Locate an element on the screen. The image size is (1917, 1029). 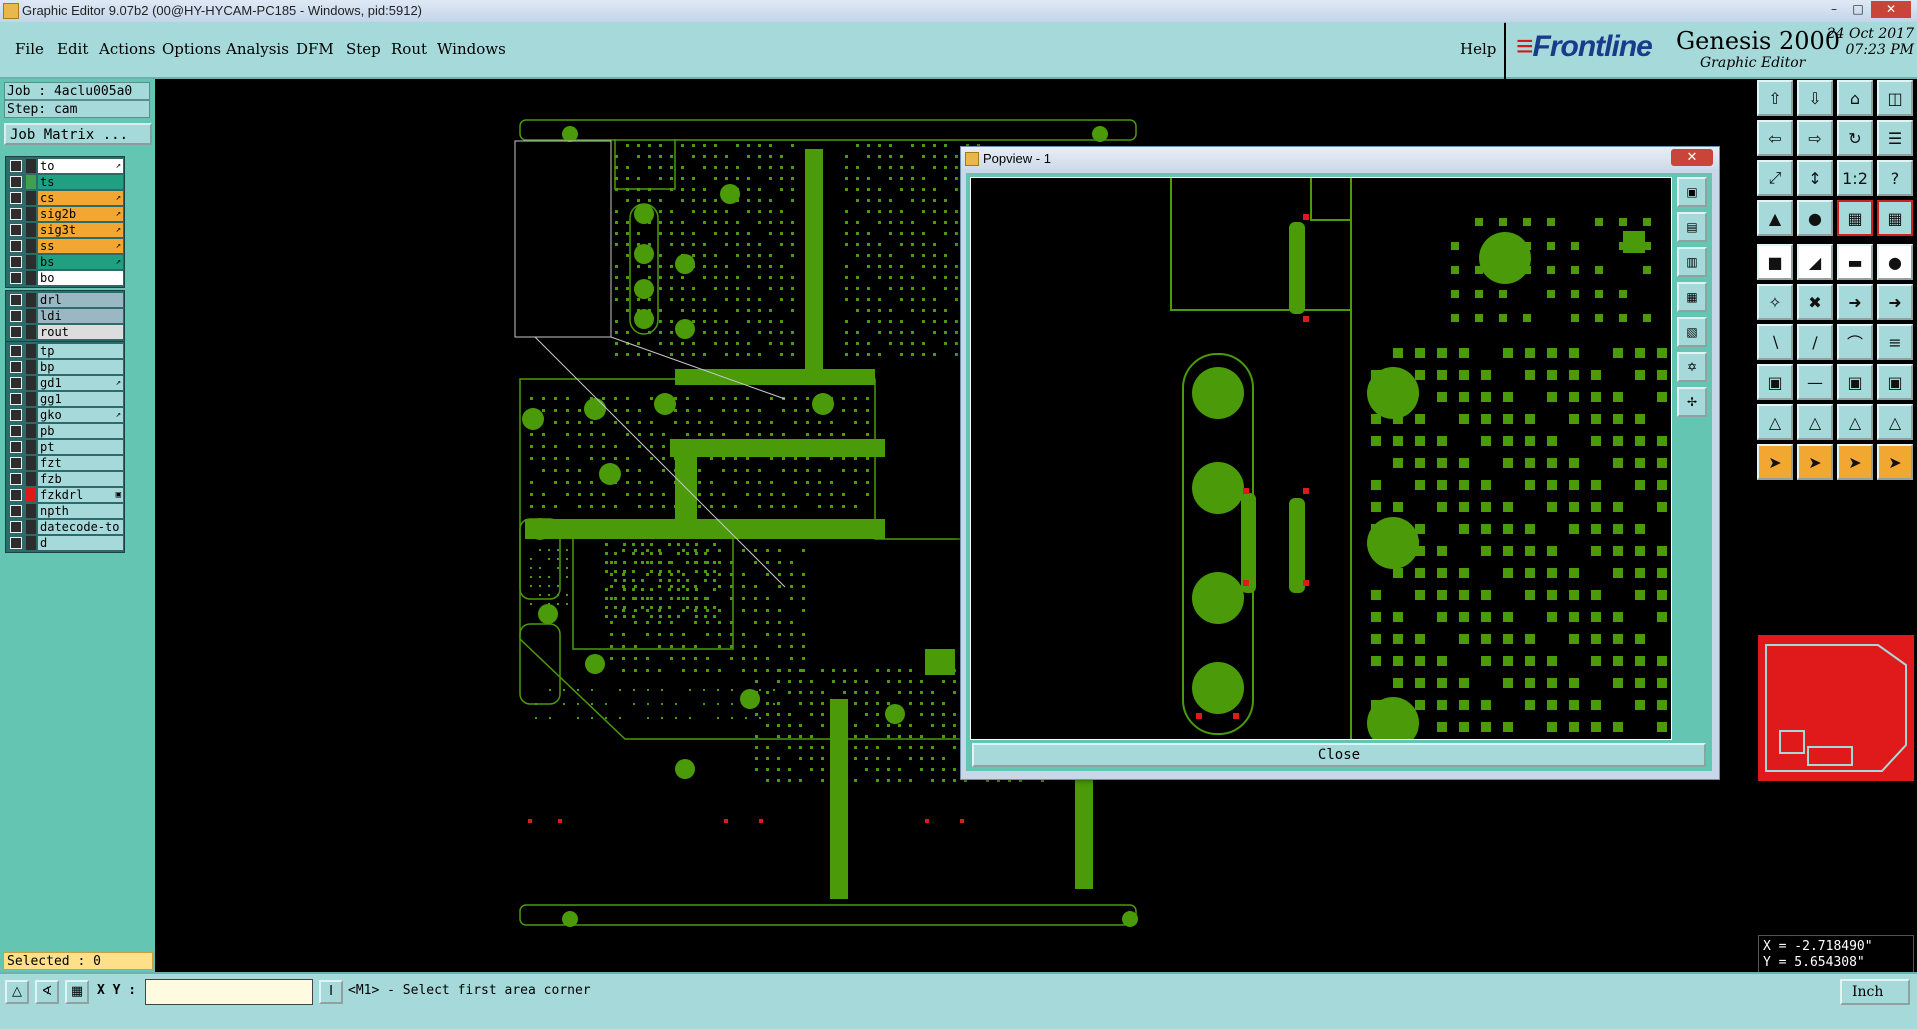
popview-redraw-button: ✢ is located at coordinates (1692, 402).